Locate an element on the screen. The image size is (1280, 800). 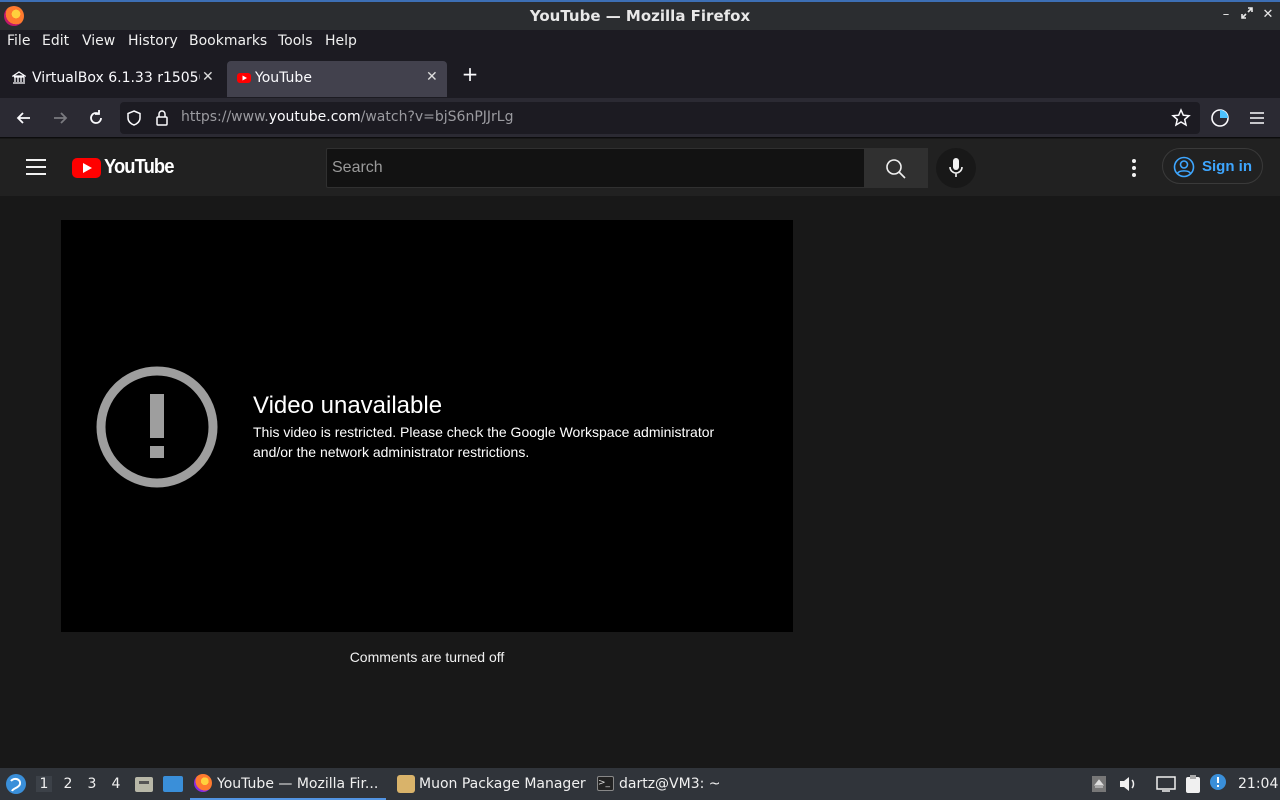
clipboard-icon is located at coordinates (1193, 784).